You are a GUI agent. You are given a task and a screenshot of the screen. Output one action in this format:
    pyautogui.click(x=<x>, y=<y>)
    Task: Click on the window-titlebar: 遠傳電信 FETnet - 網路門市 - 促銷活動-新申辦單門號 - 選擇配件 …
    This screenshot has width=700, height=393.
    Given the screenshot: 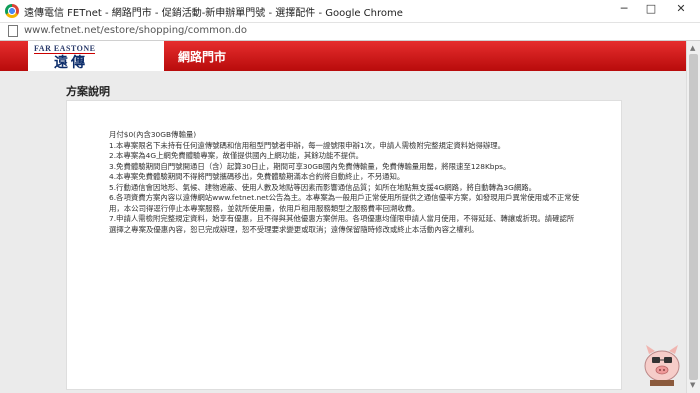 What is the action you would take?
    pyautogui.click(x=350, y=11)
    